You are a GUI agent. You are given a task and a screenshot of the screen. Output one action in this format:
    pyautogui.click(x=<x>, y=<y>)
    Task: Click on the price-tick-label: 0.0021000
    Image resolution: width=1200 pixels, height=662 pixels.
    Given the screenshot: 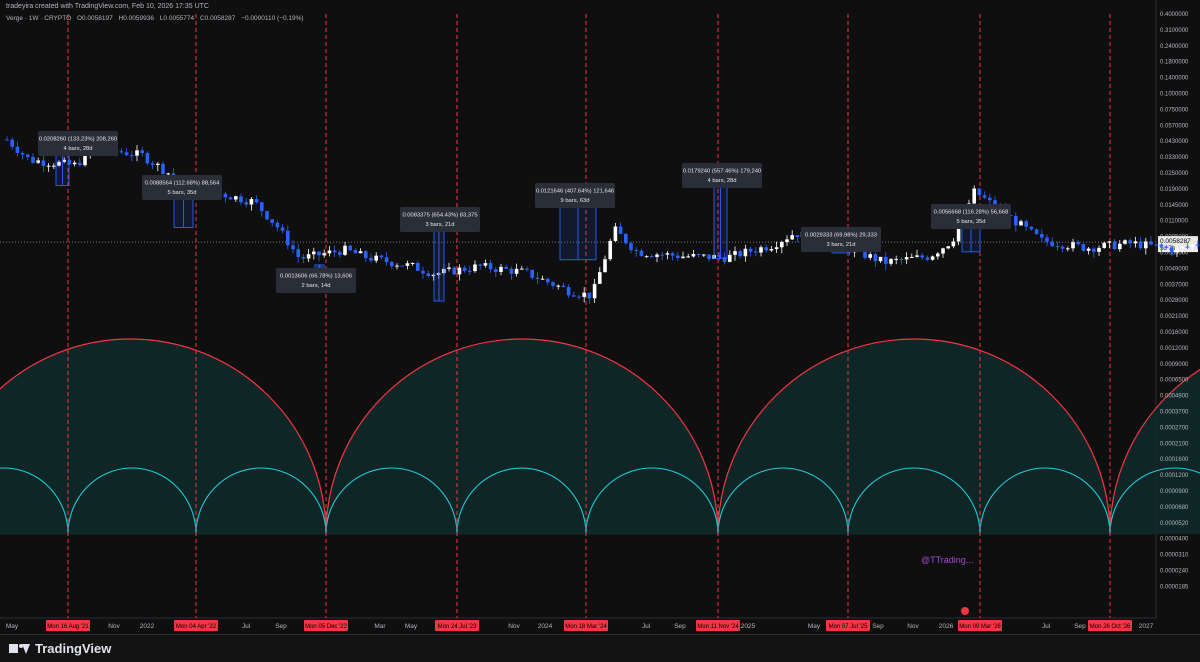 What is the action you would take?
    pyautogui.click(x=1174, y=317)
    